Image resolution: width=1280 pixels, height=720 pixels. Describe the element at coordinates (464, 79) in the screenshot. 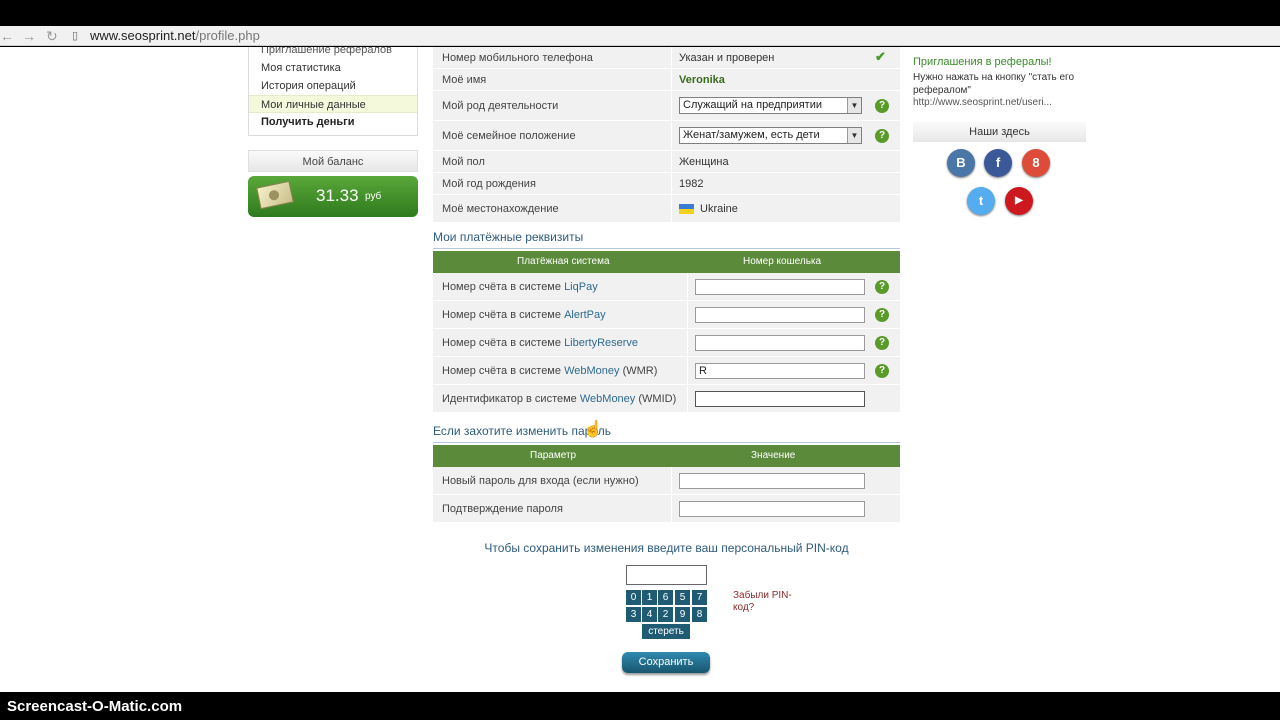

I see `row-label: Моё имя` at that location.